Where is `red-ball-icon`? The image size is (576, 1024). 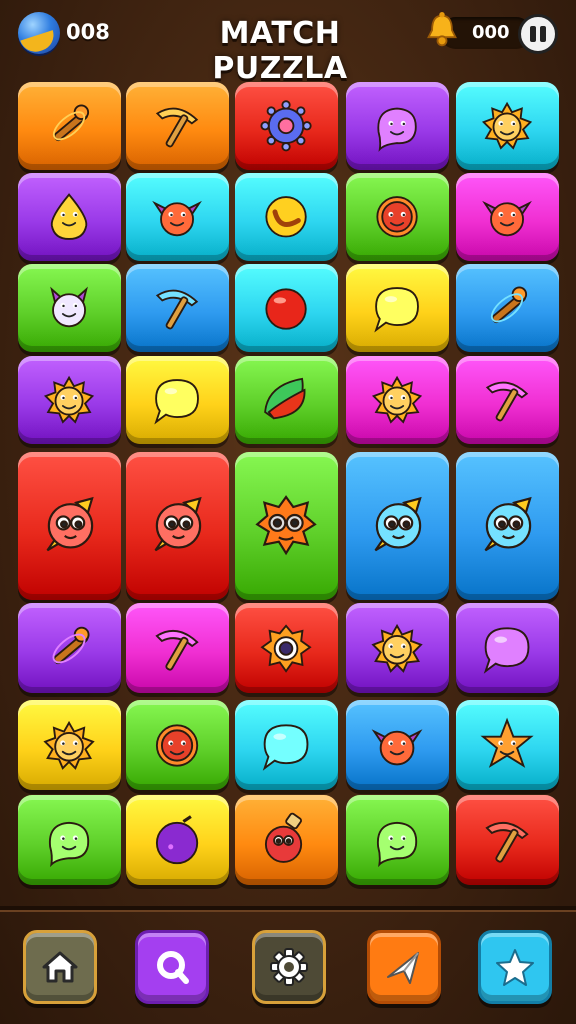
red-ball-icon is located at coordinates (286, 309).